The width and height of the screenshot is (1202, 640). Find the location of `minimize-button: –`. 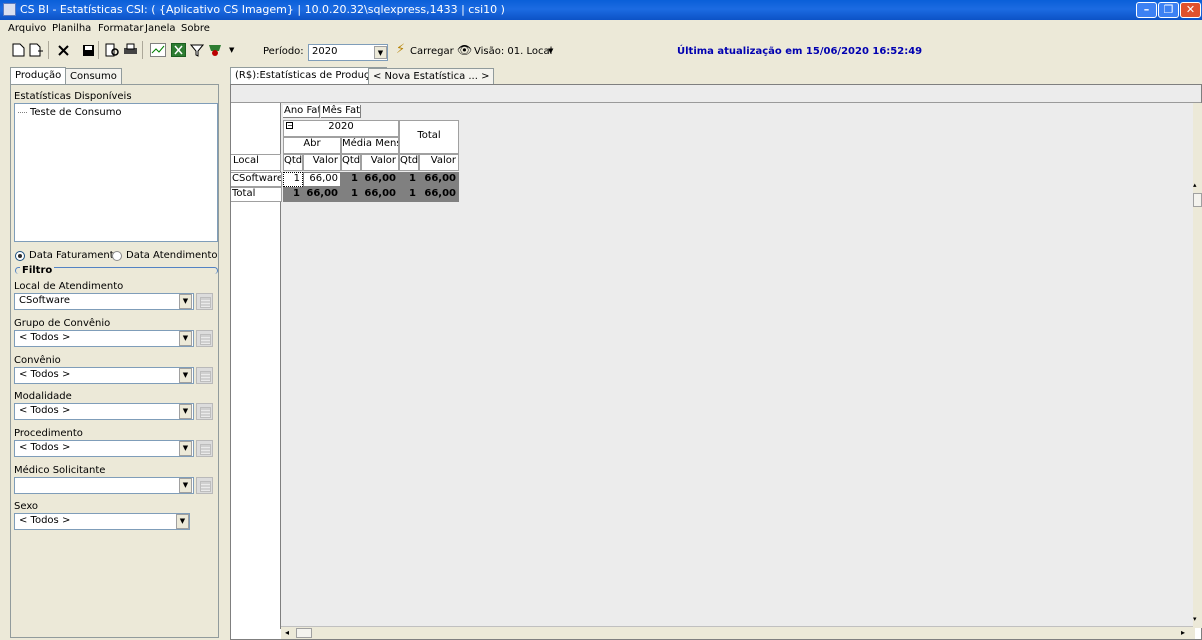

minimize-button: – is located at coordinates (1146, 10).